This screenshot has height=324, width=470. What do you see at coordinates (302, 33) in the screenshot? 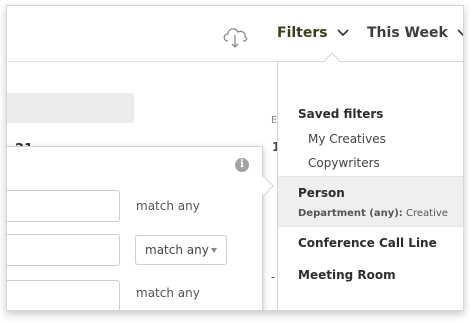
I see `filters-label: Filters` at bounding box center [302, 33].